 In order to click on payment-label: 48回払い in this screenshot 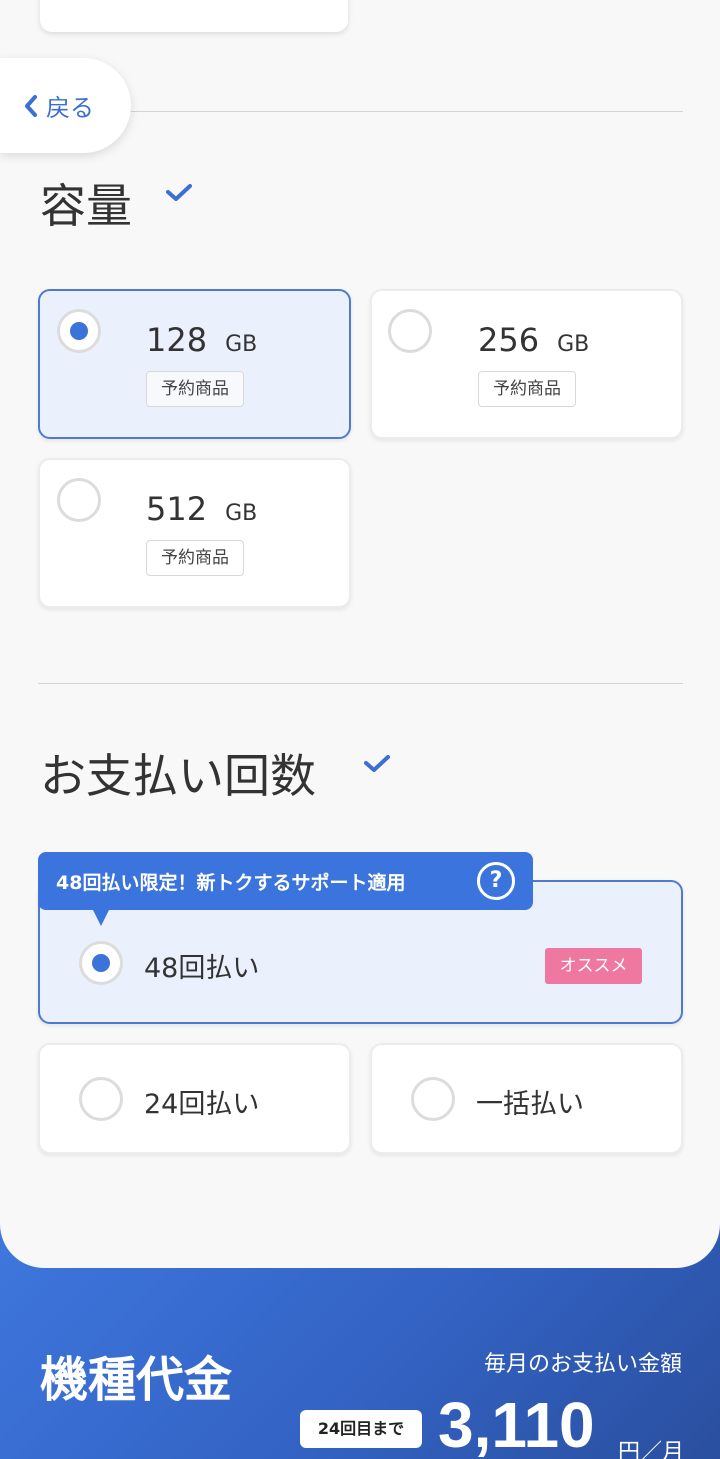, I will do `click(202, 968)`.